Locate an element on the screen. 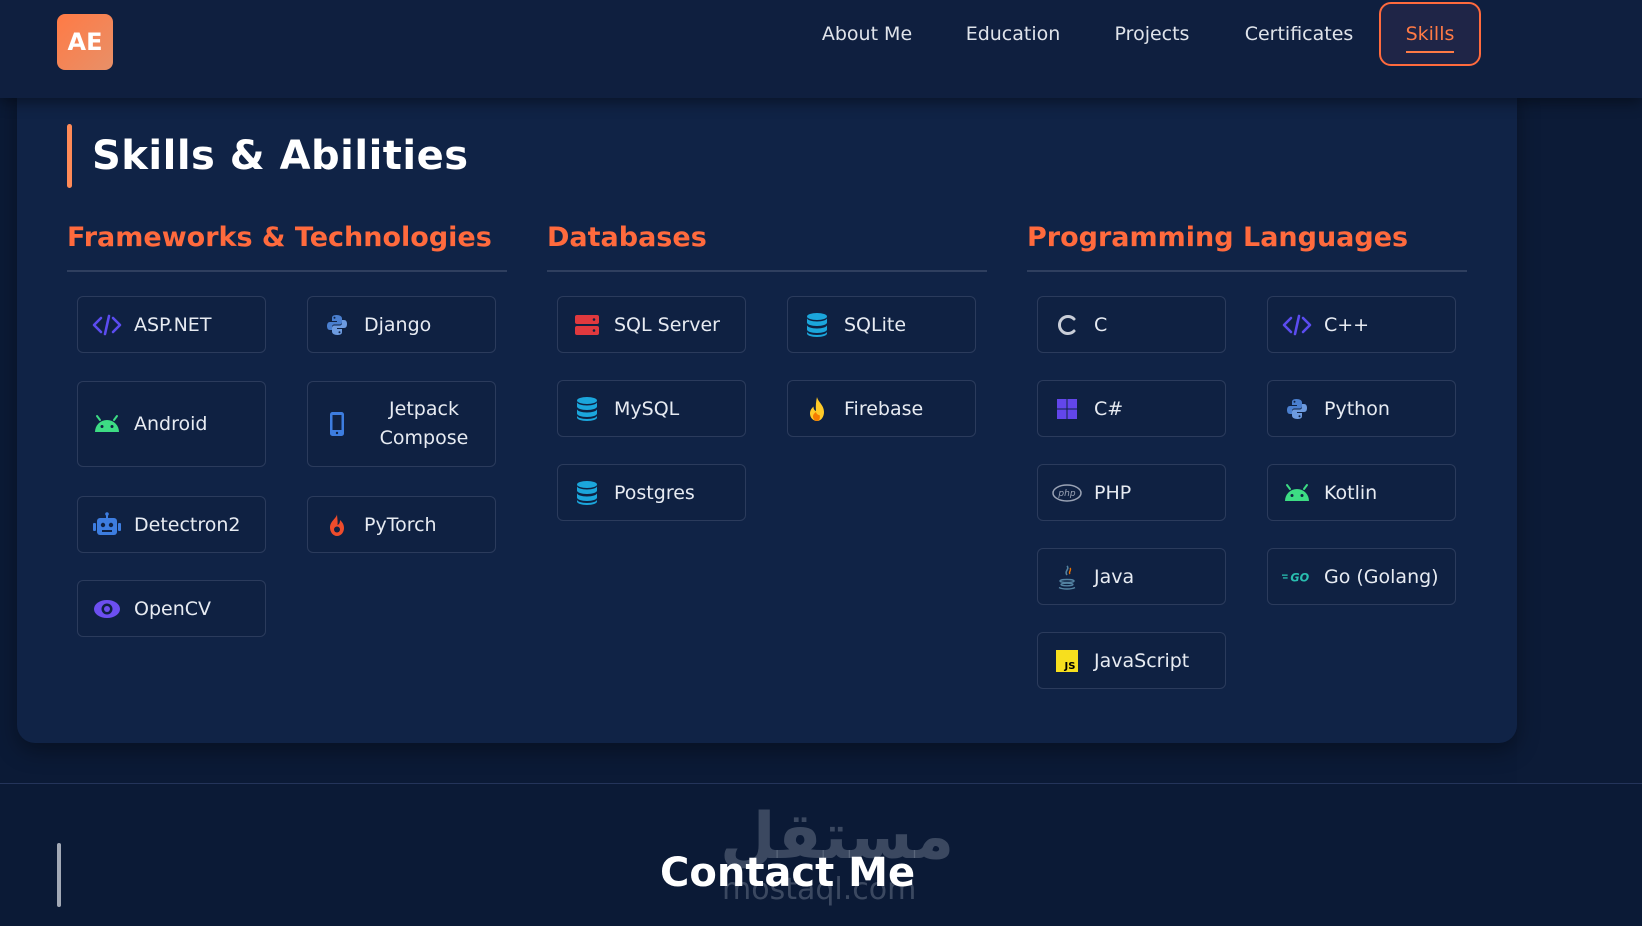 Image resolution: width=1642 pixels, height=926 pixels. skill-sqlite: SQLite is located at coordinates (881, 324).